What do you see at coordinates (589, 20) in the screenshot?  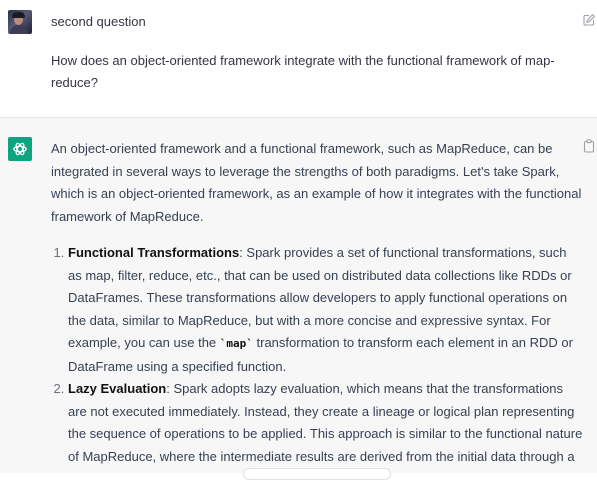 I see `edit-icon` at bounding box center [589, 20].